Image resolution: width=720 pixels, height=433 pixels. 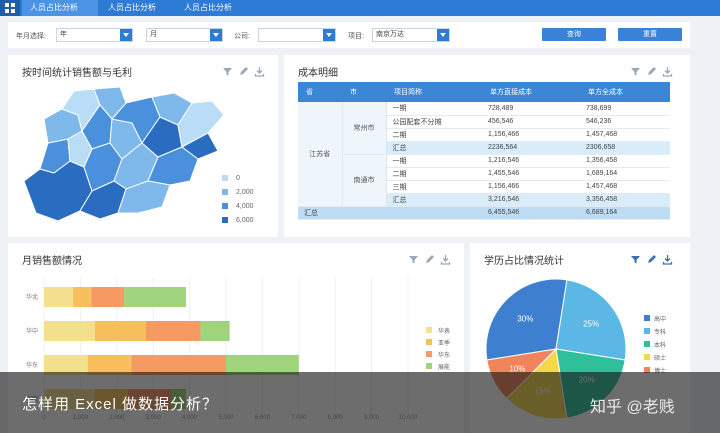 What do you see at coordinates (245, 220) in the screenshot?
I see `legend-label: 6,000` at bounding box center [245, 220].